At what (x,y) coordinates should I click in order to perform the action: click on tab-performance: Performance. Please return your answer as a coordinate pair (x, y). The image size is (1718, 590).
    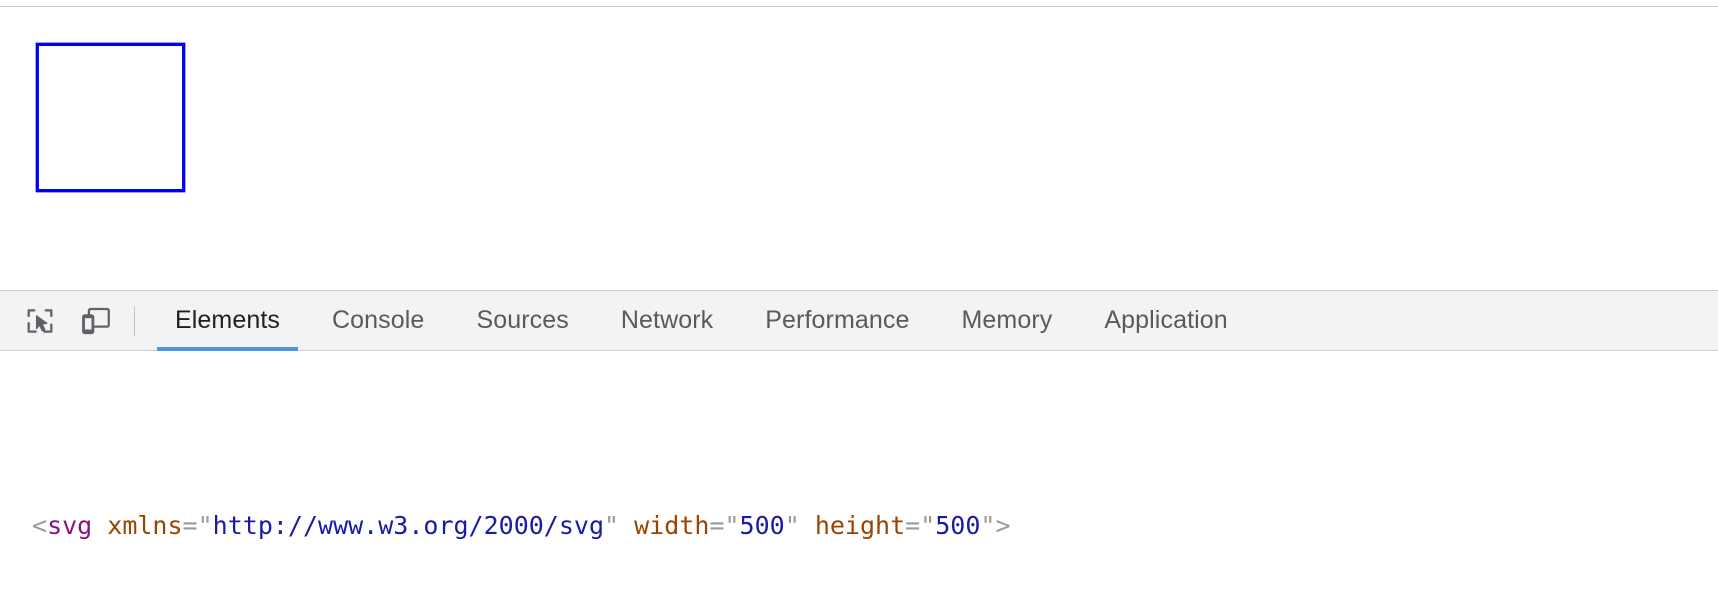
    Looking at the image, I should click on (837, 320).